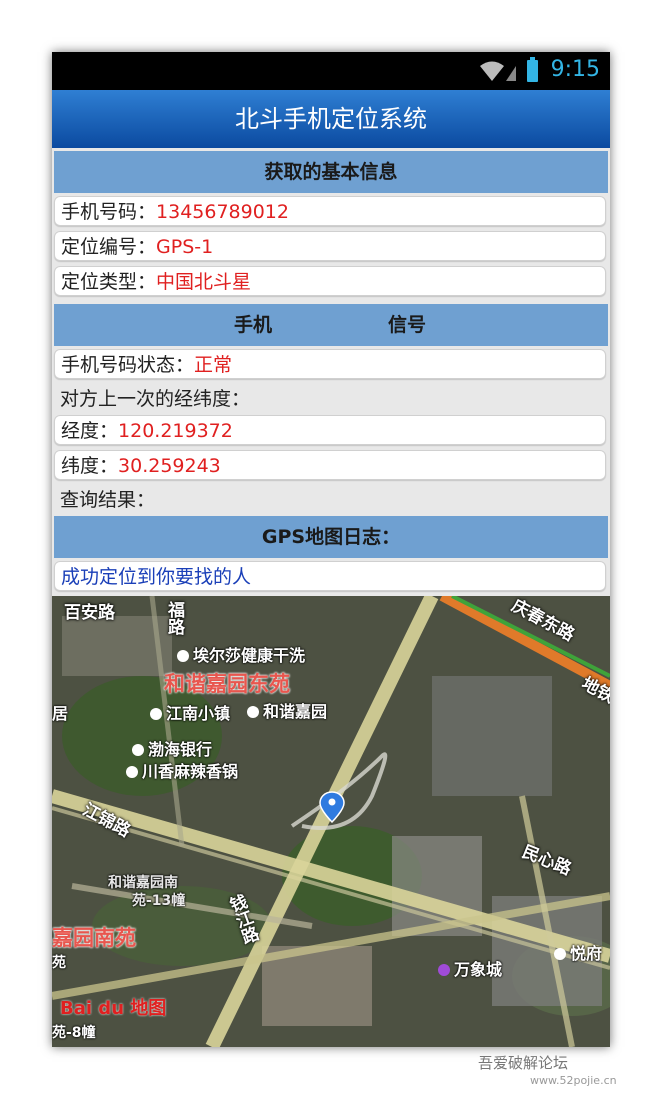  I want to click on map-poi-bohai-bank: 渤海银行, so click(172, 748).